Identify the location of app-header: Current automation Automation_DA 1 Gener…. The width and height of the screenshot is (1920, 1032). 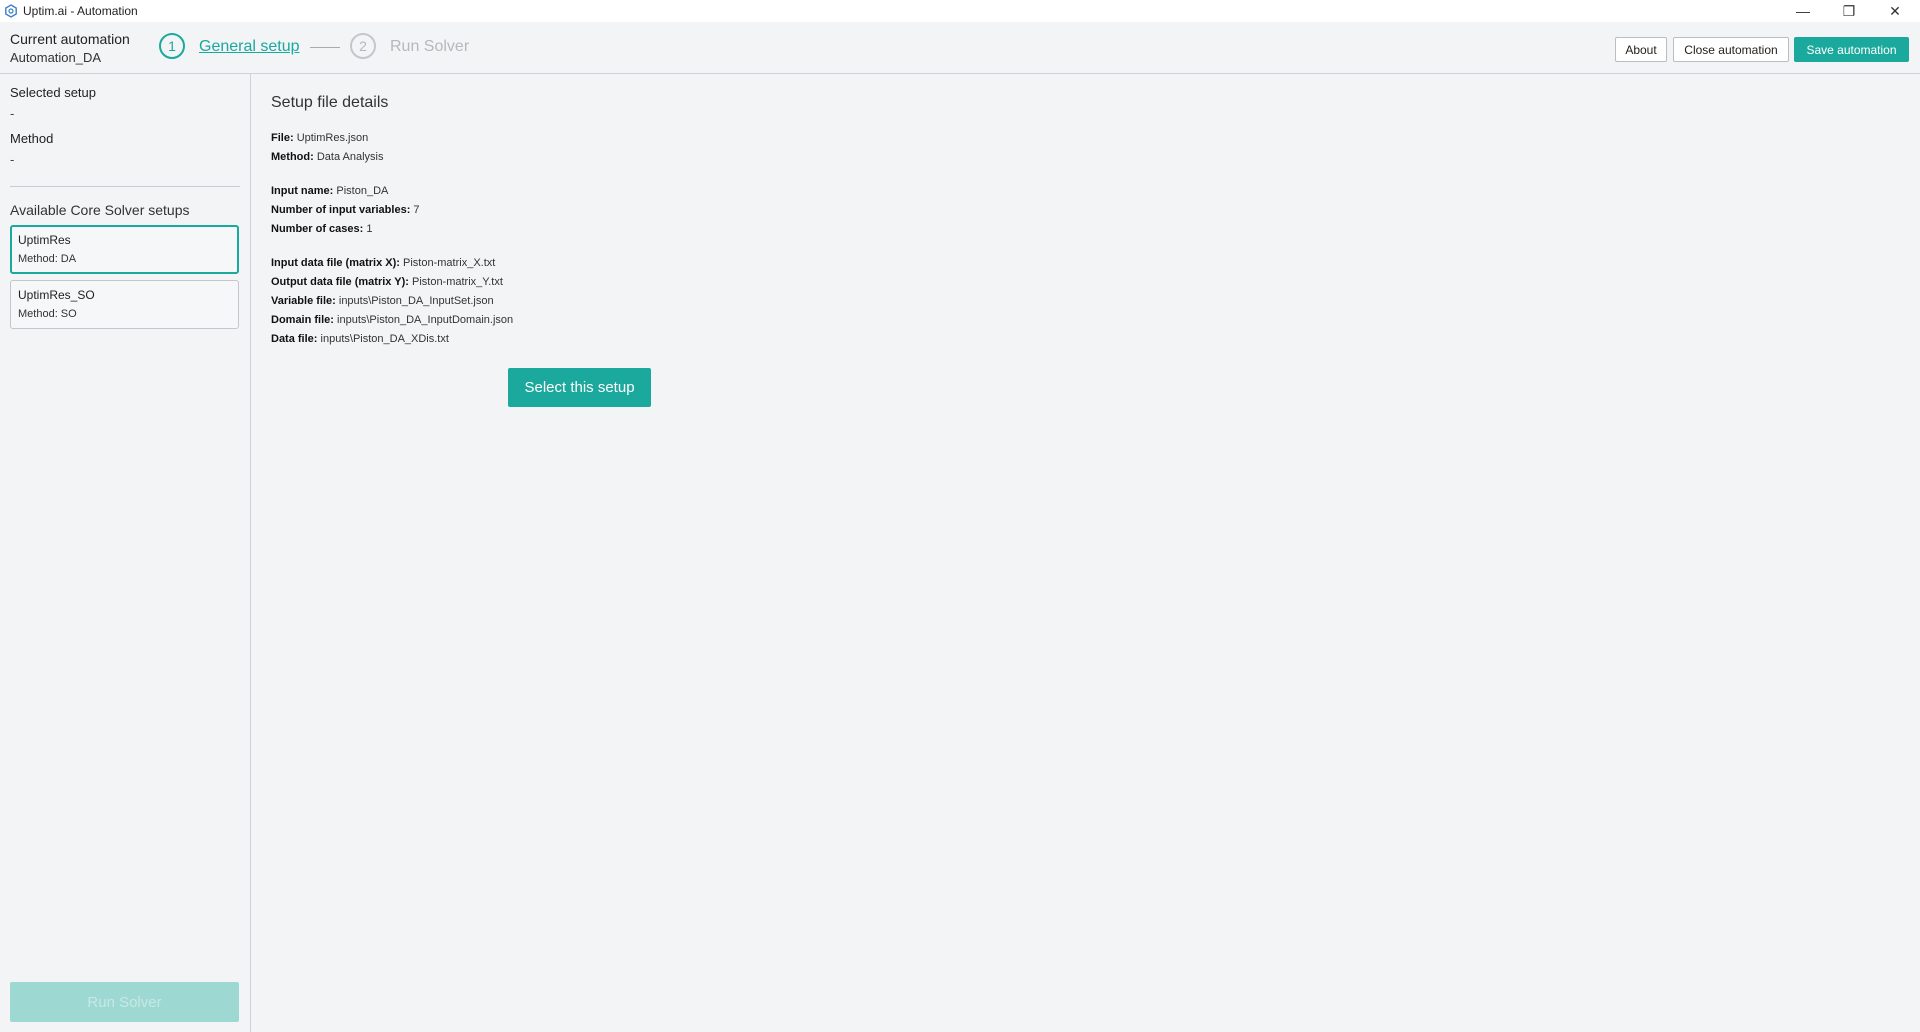
(960, 48).